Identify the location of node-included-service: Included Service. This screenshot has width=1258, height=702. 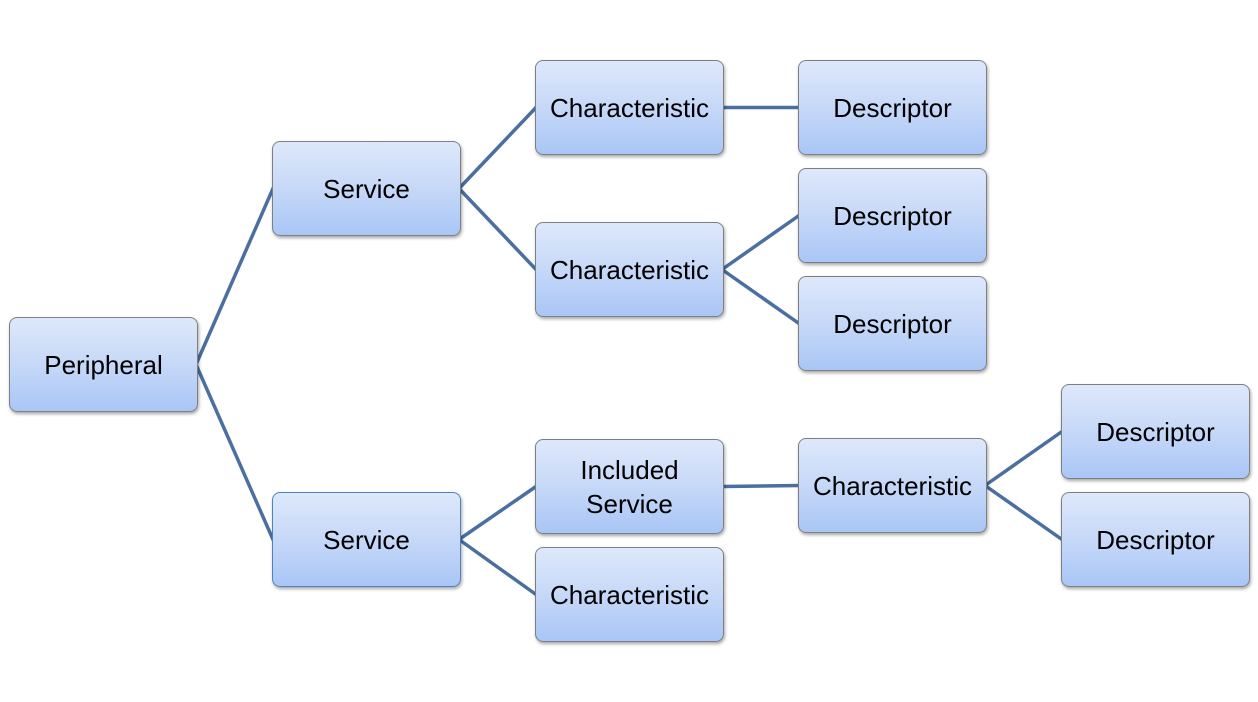
(629, 486).